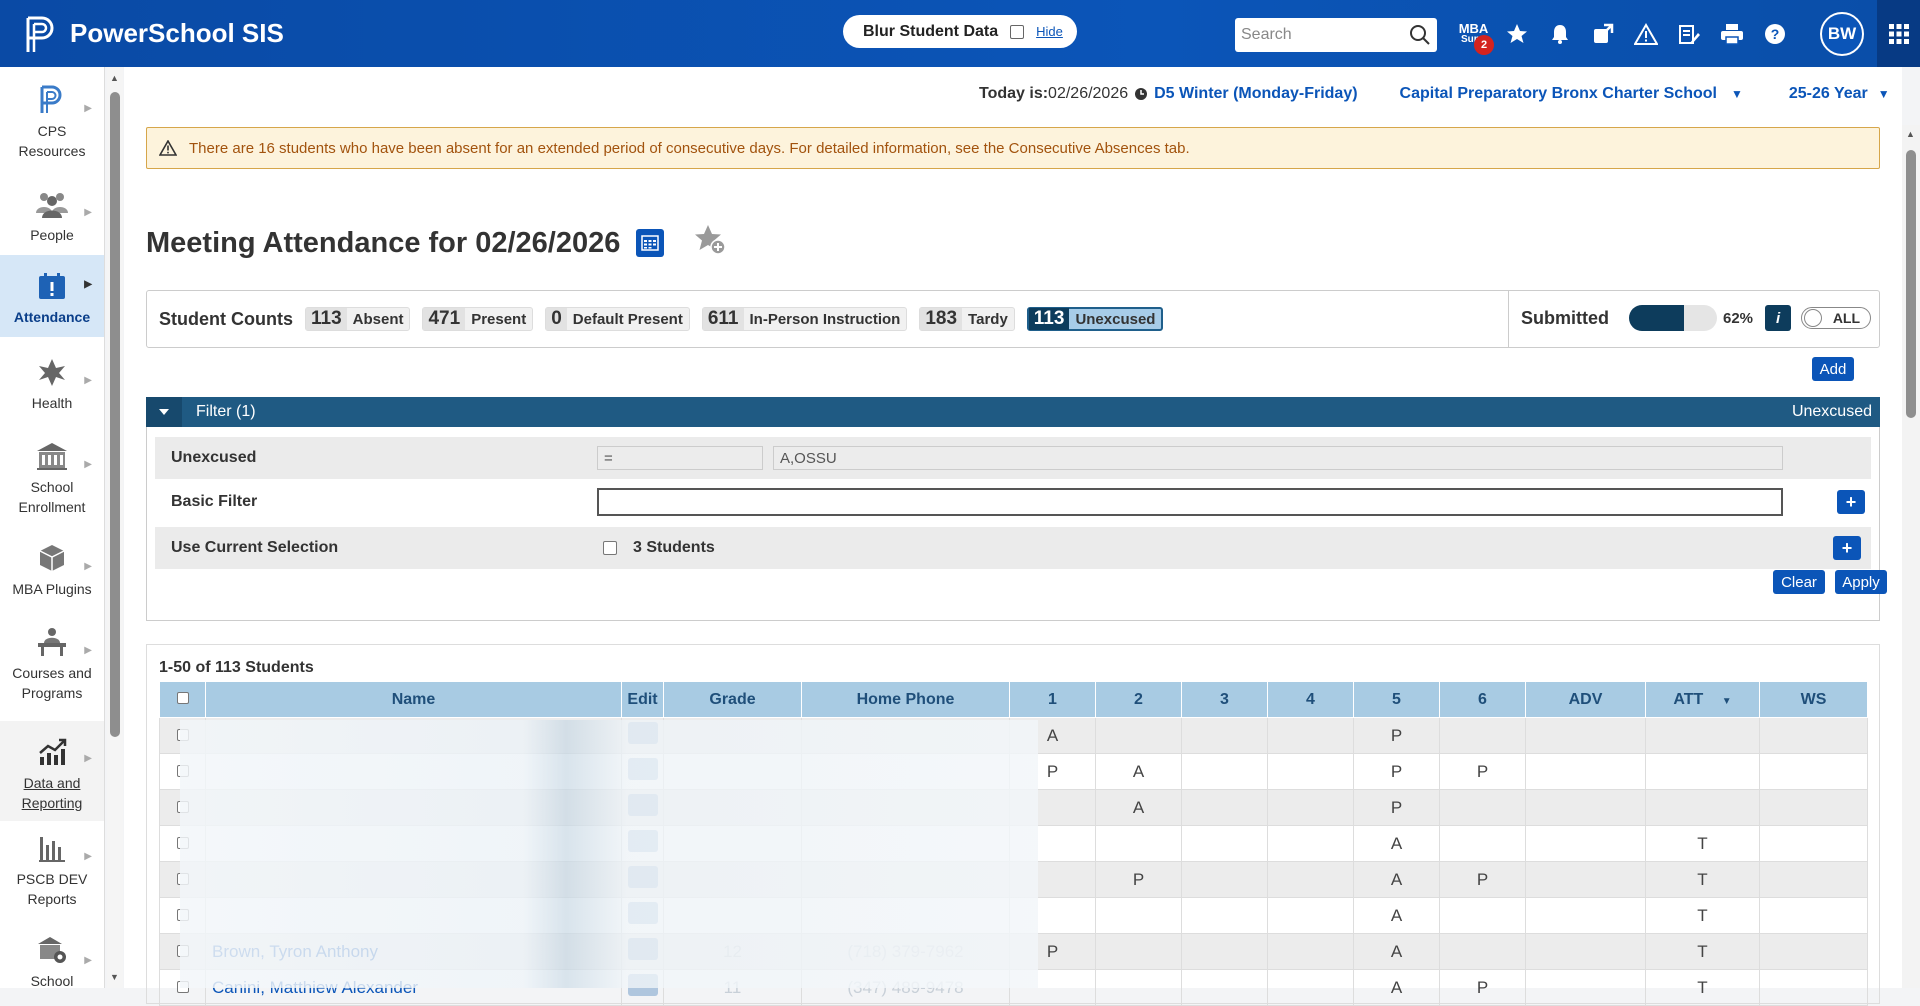  What do you see at coordinates (1224, 699) in the screenshot?
I see `column-header-period-3: 3` at bounding box center [1224, 699].